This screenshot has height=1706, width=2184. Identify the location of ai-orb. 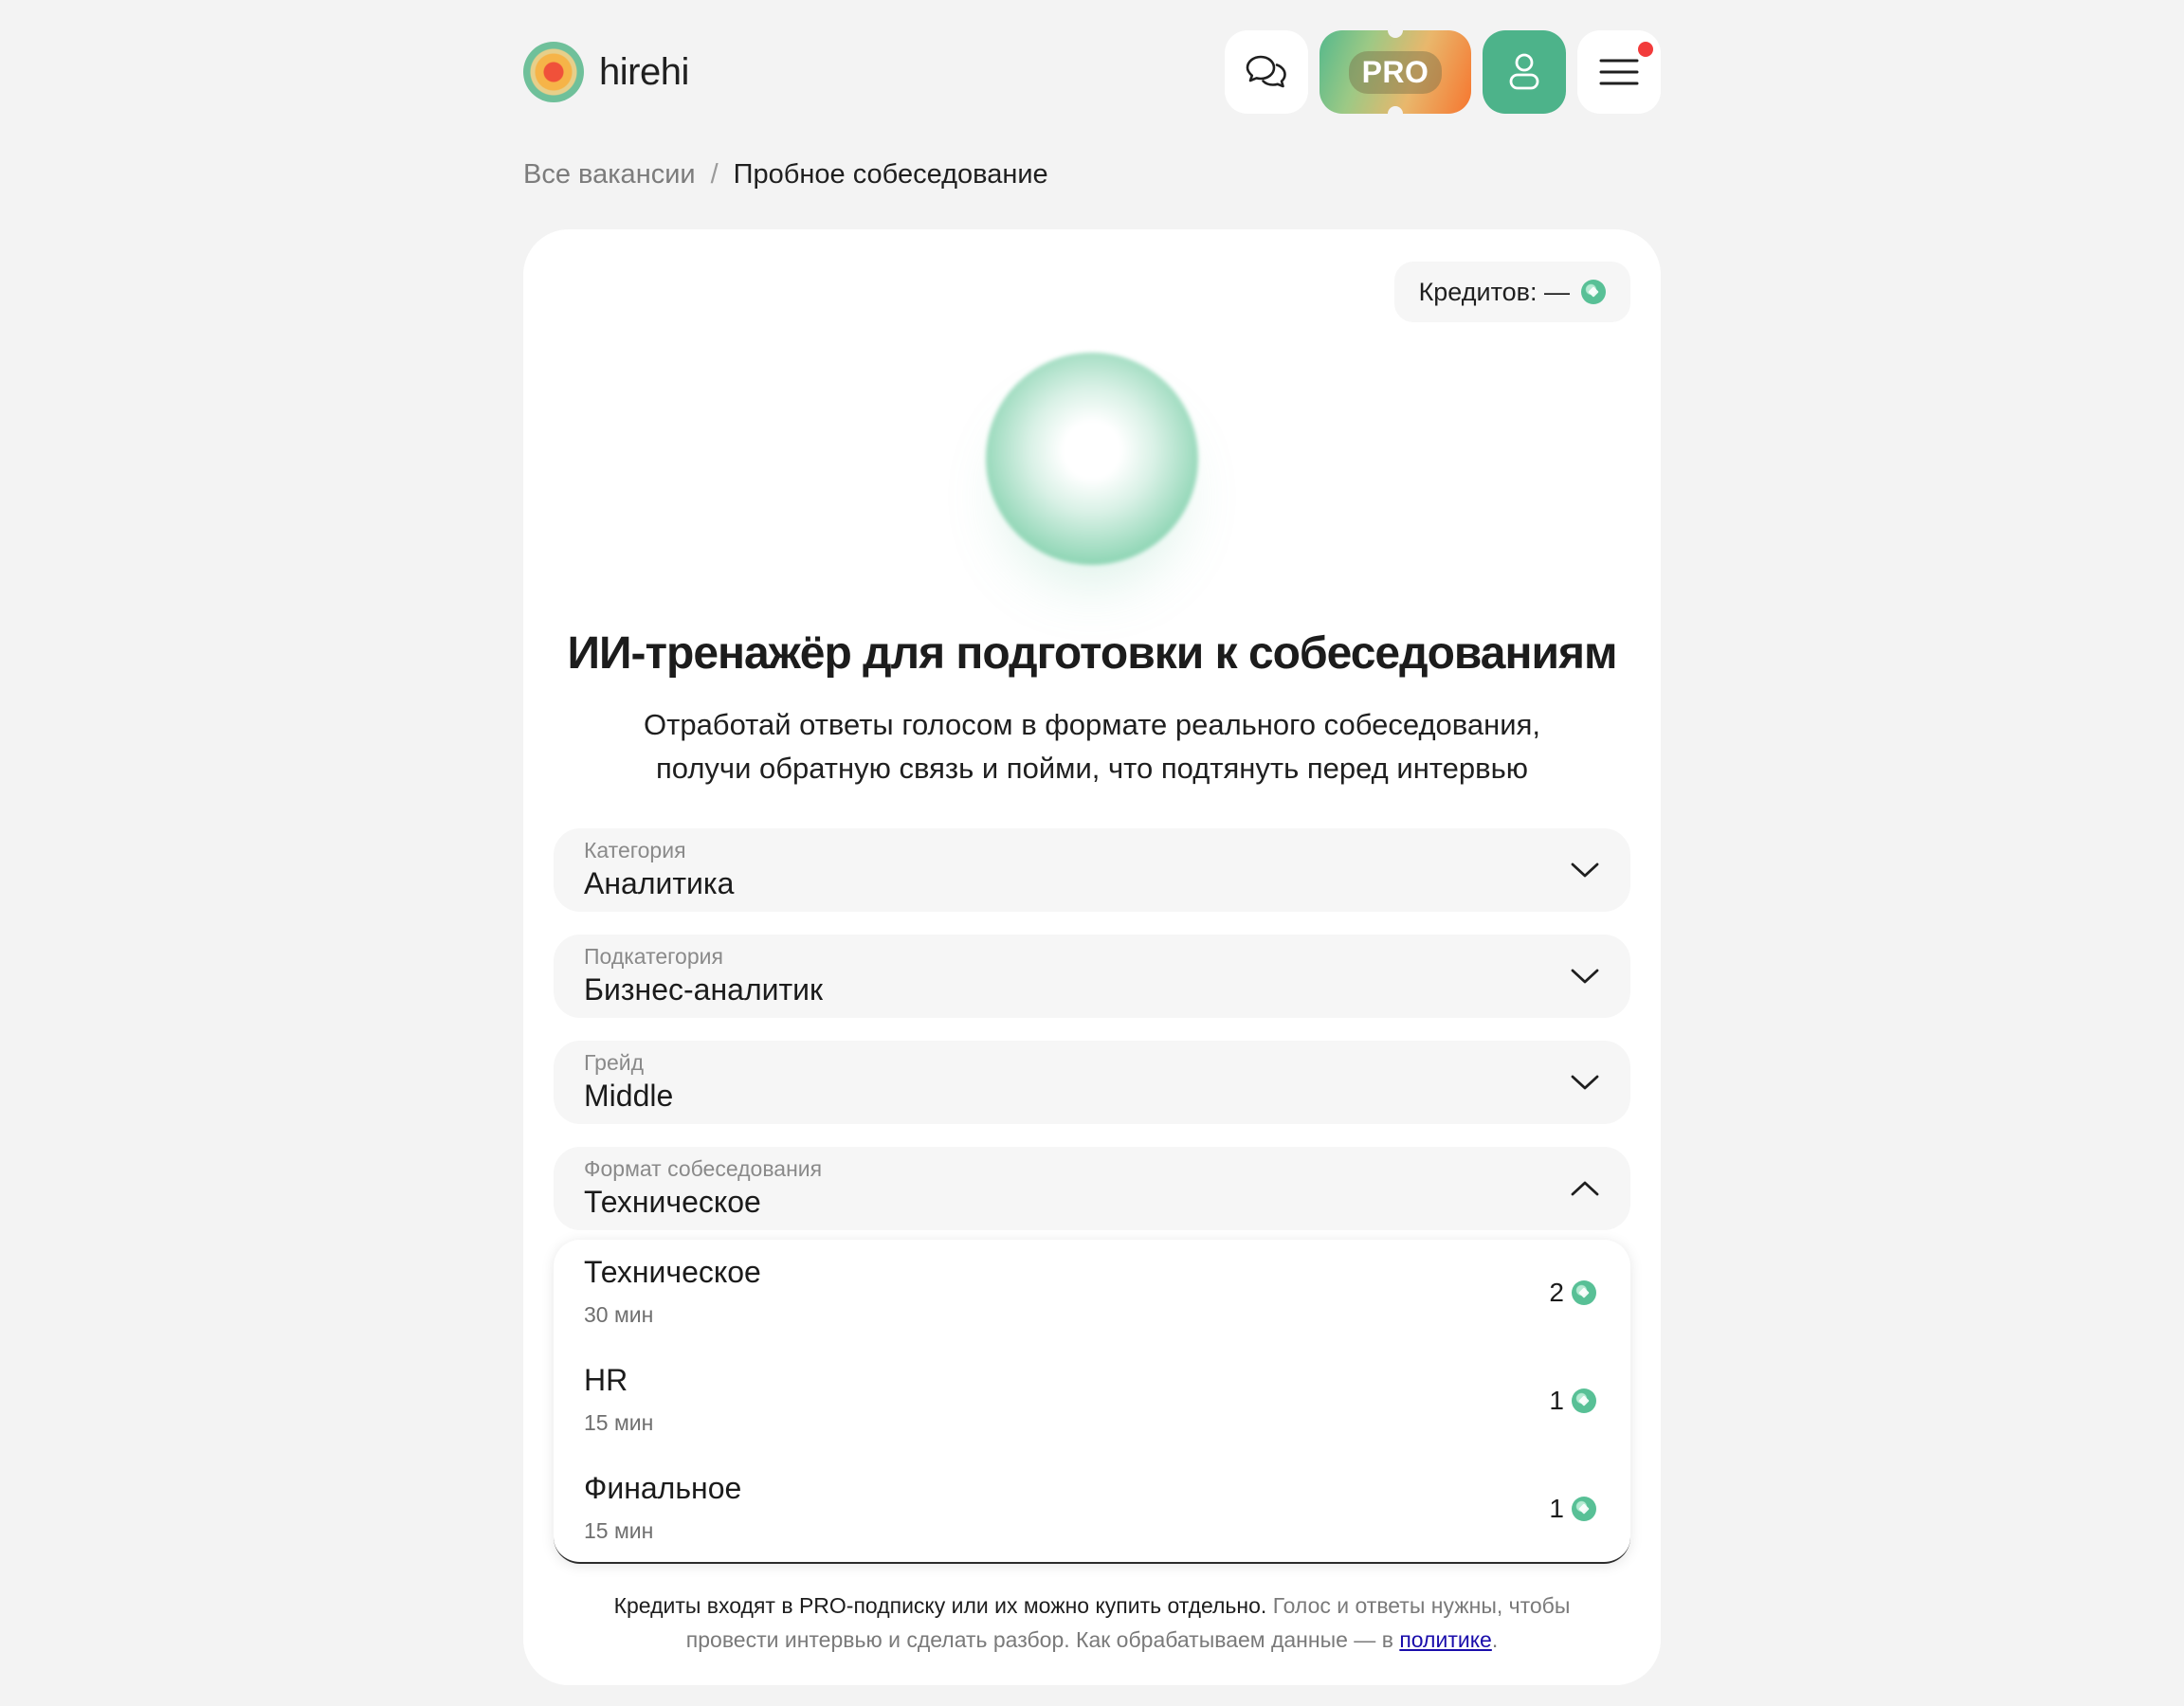
(1092, 459).